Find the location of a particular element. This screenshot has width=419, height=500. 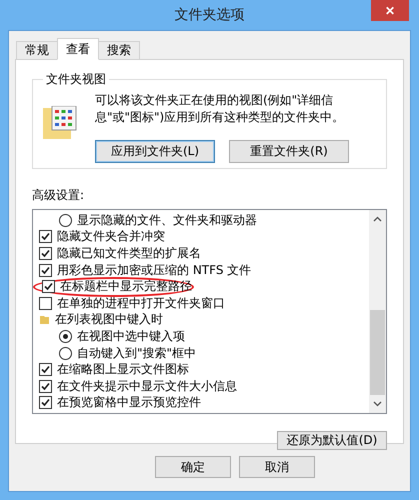

tab: 查看 is located at coordinates (78, 49).